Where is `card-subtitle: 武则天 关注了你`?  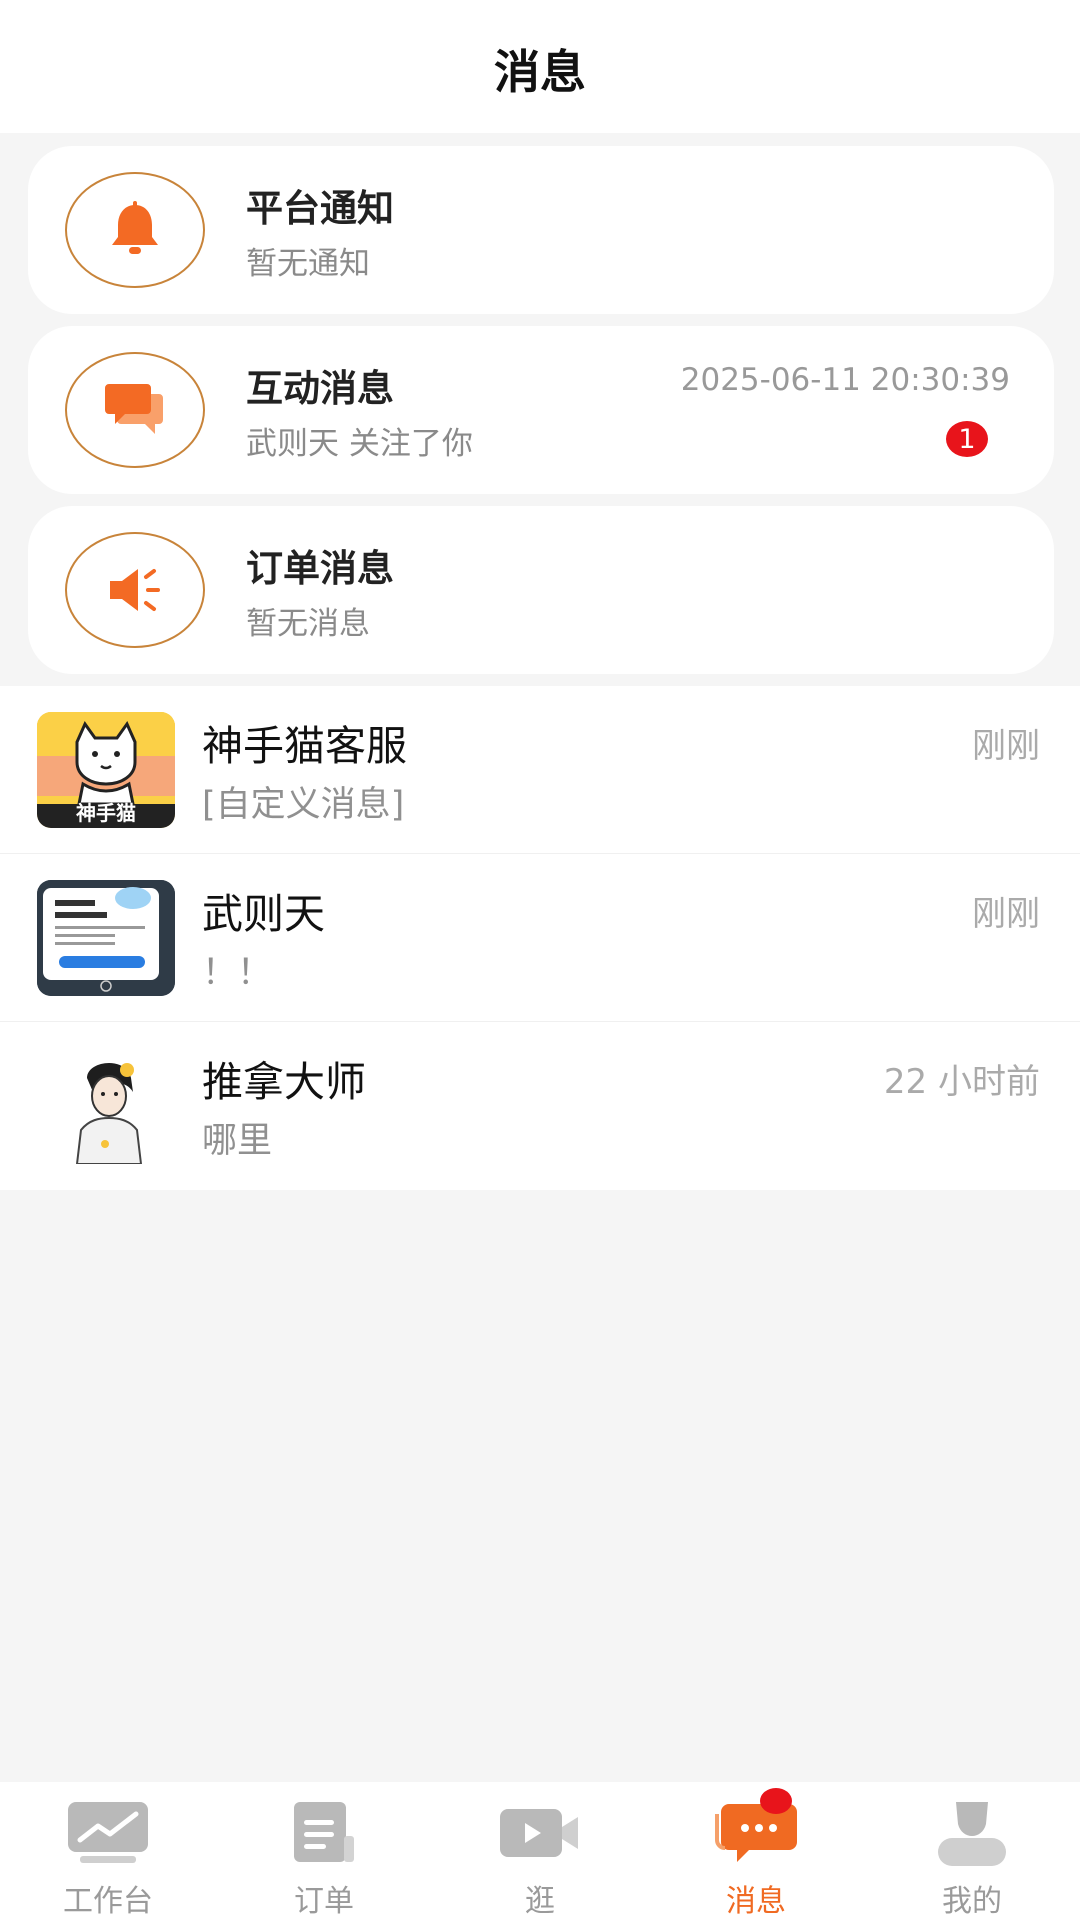
card-subtitle: 武则天 关注了你 is located at coordinates (359, 444).